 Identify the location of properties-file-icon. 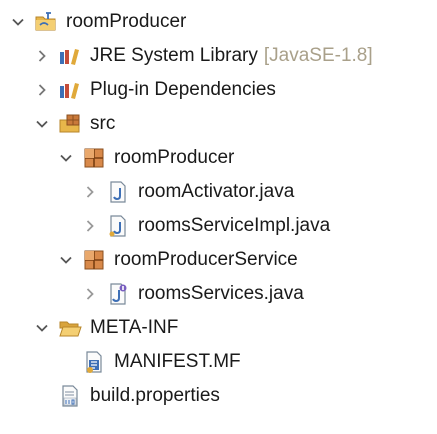
(70, 396).